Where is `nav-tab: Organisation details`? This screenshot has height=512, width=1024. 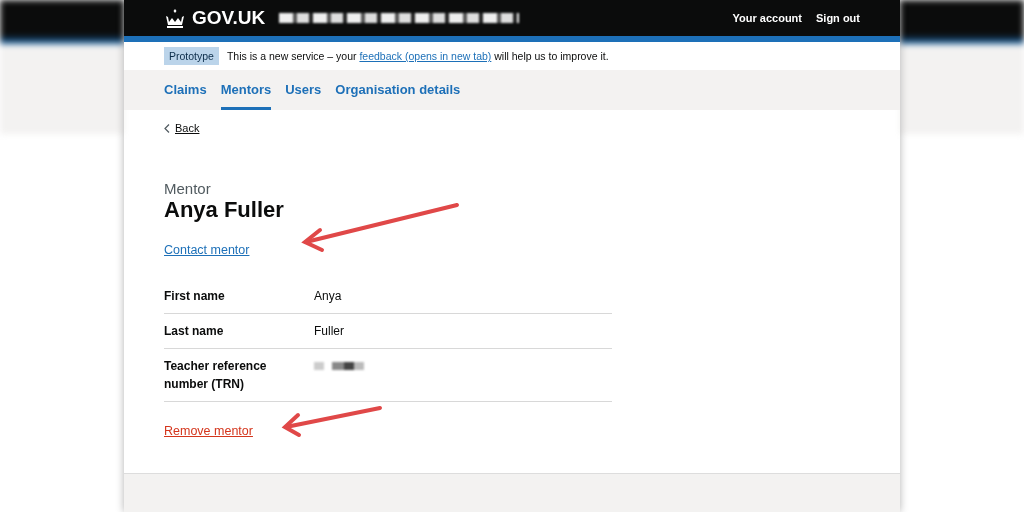 nav-tab: Organisation details is located at coordinates (398, 90).